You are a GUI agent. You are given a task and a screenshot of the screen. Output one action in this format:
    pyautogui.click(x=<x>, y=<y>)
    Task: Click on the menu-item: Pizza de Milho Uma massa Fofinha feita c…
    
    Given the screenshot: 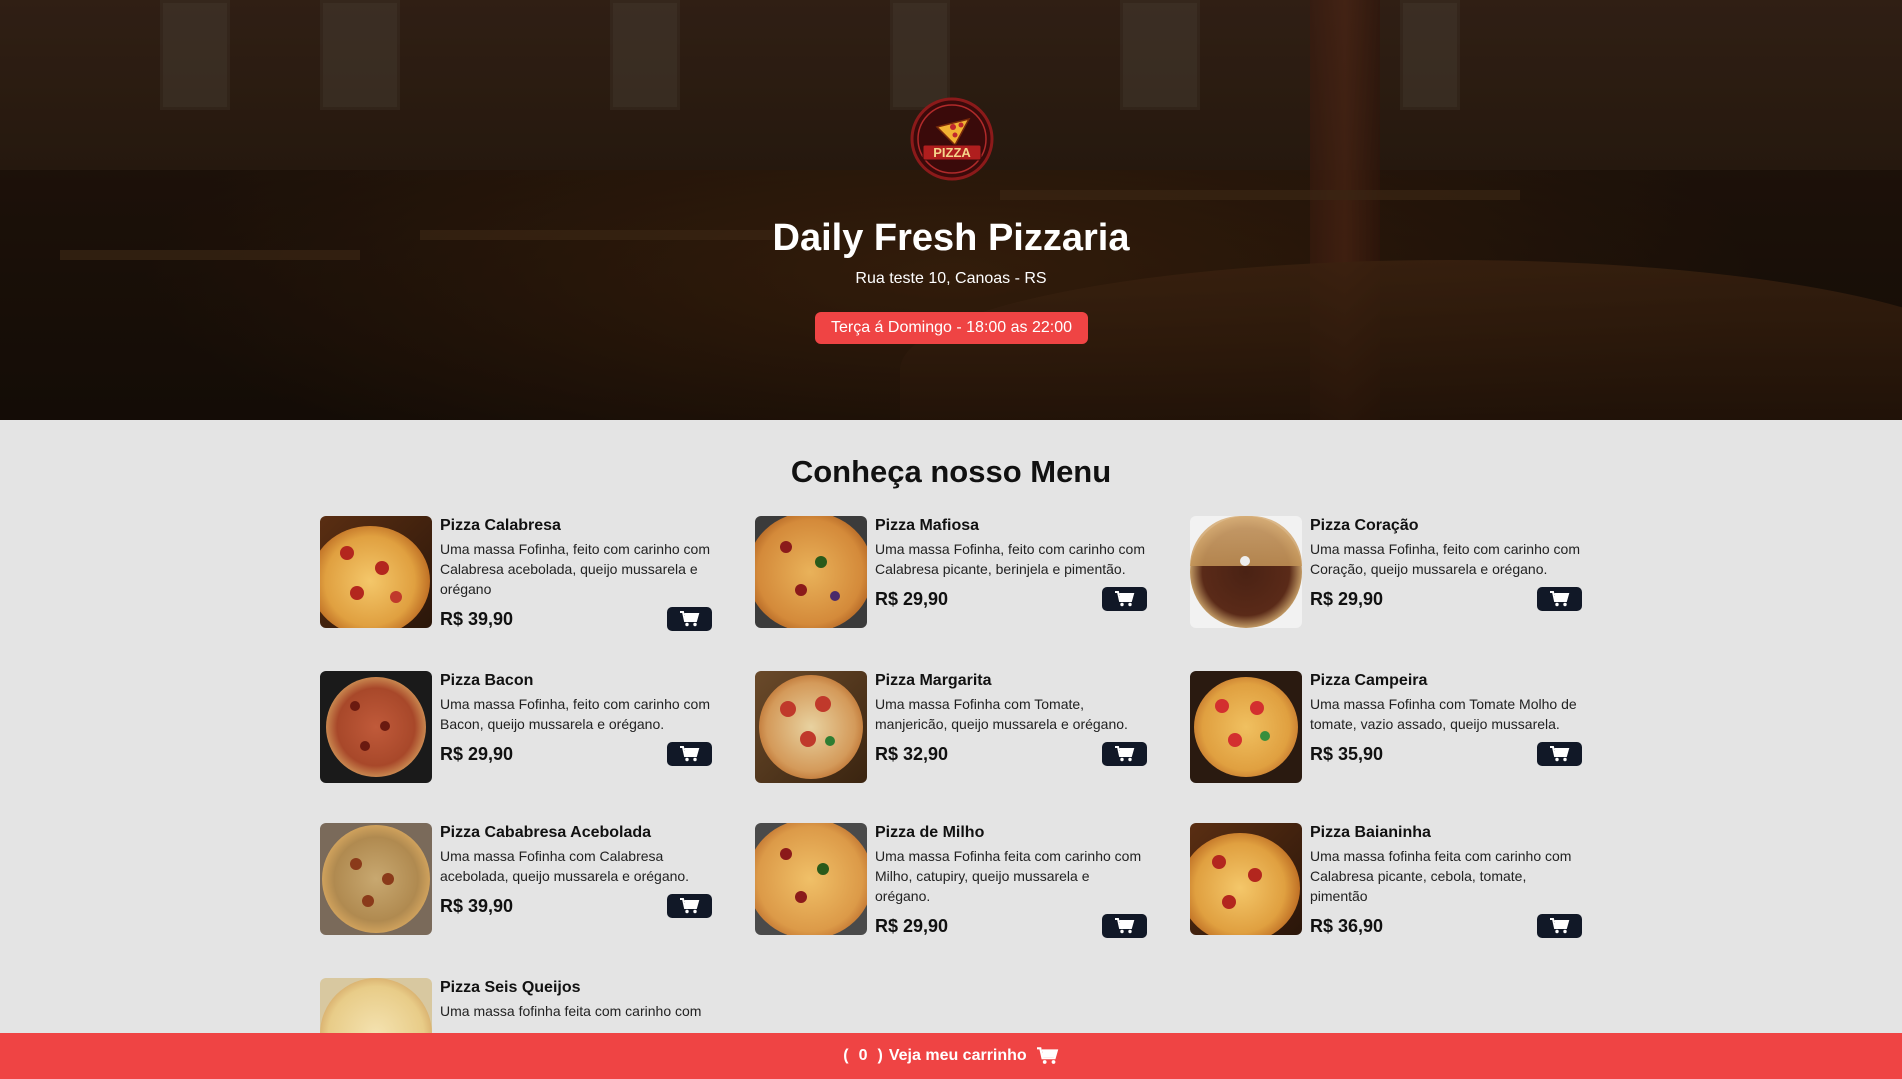 What is the action you would take?
    pyautogui.click(x=951, y=880)
    